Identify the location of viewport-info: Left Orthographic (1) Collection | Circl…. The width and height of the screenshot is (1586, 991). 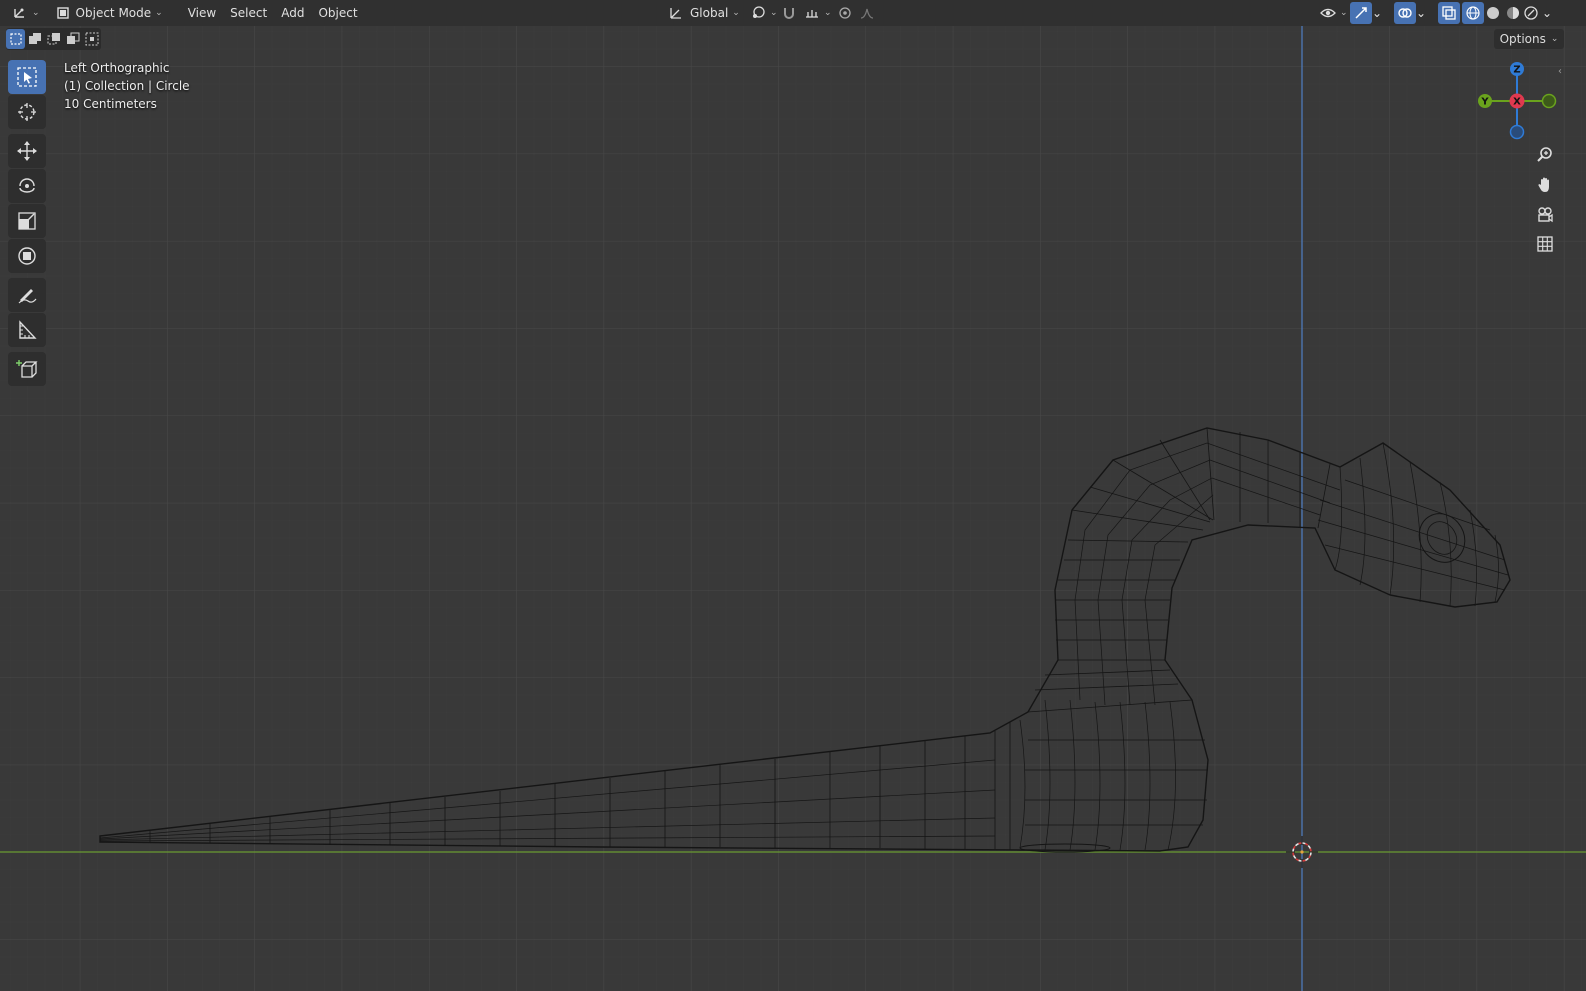
(127, 86).